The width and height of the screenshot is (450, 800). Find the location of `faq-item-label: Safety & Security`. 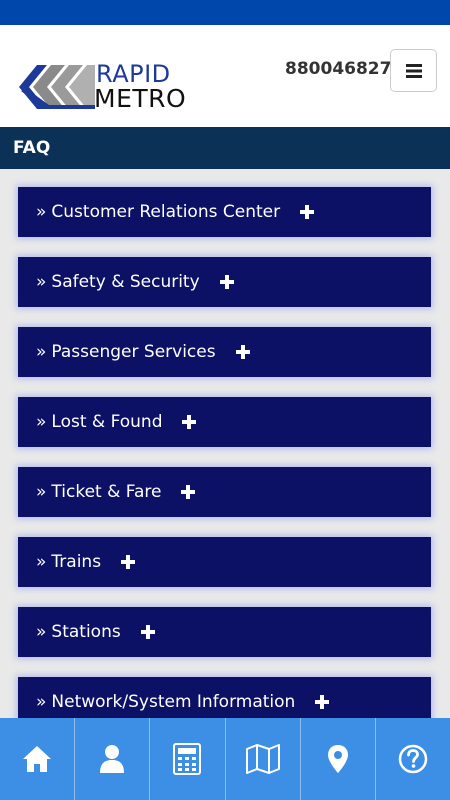

faq-item-label: Safety & Security is located at coordinates (125, 282).